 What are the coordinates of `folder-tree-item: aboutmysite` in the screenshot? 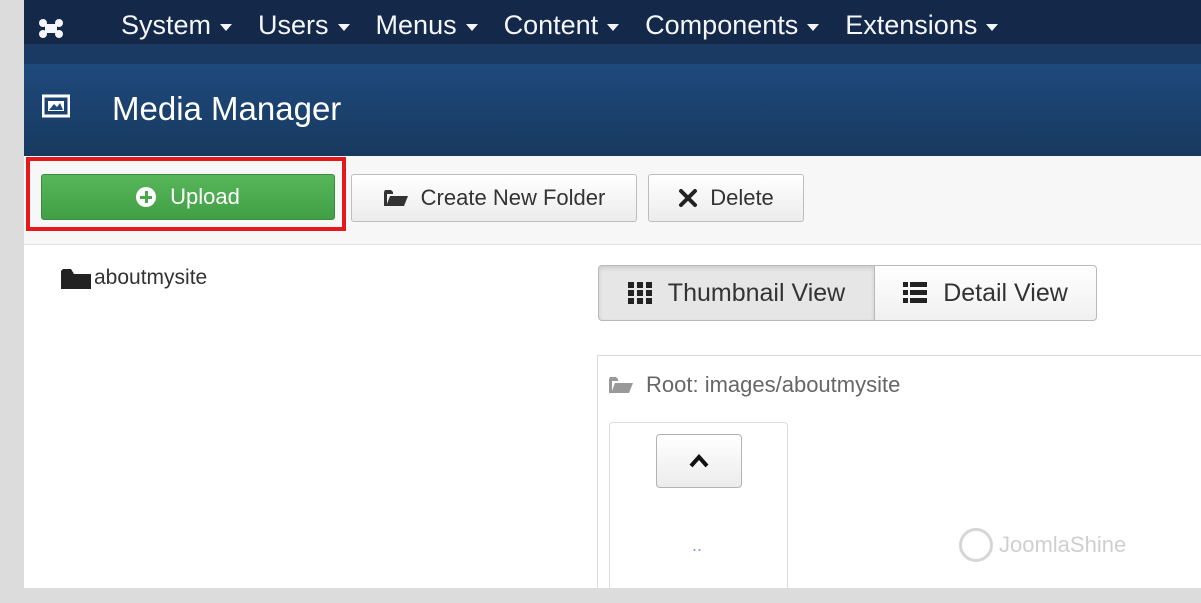 It's located at (133, 278).